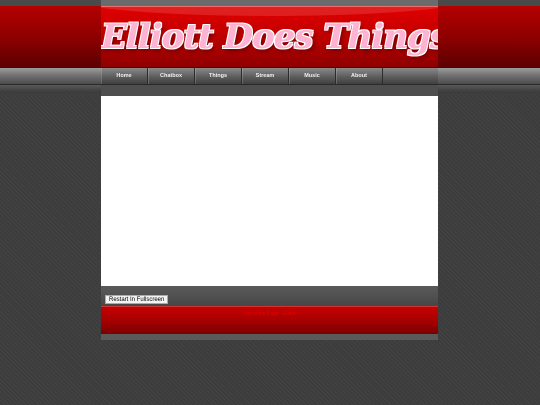  Describe the element at coordinates (269, 337) in the screenshot. I see `footer-bottom-strip` at that location.